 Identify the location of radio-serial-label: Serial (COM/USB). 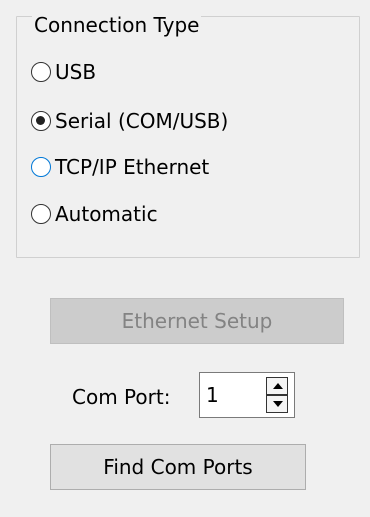
(141, 121).